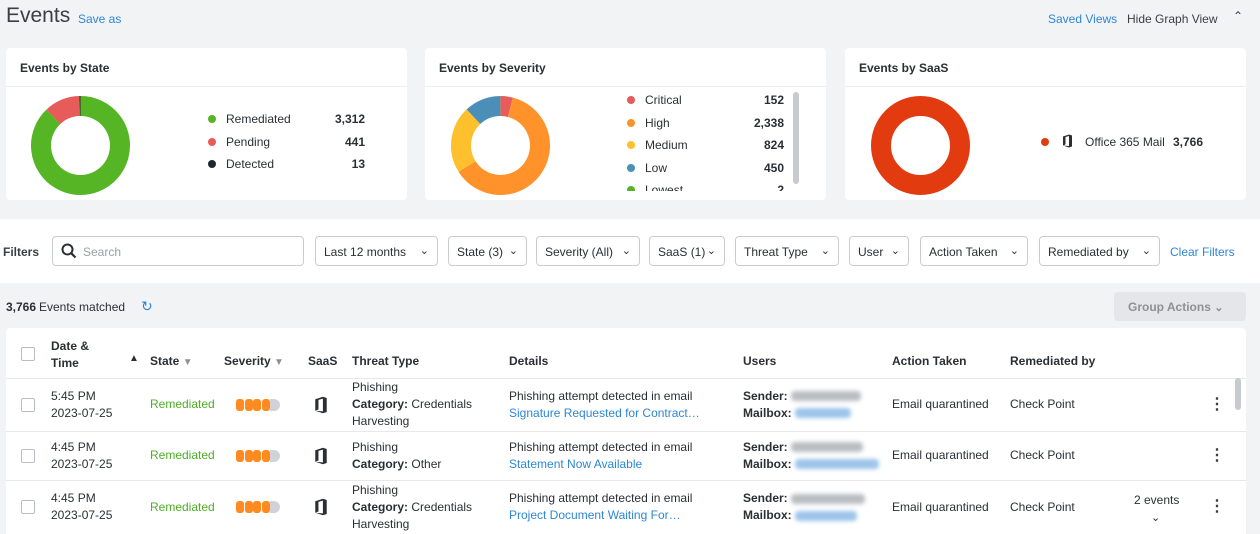  I want to click on column-header-state: State ▼, so click(171, 361).